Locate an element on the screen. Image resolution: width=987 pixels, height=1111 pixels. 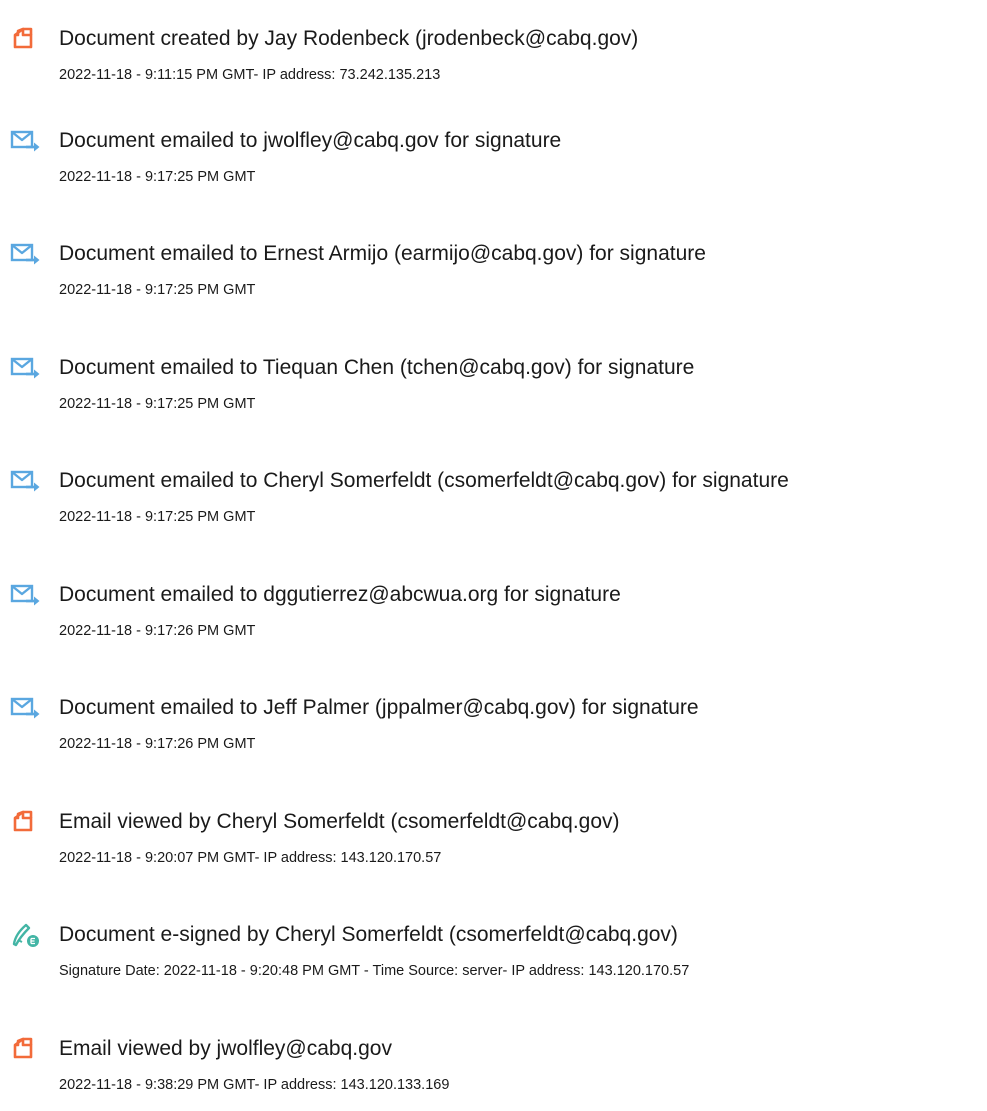
event-title: Email viewed by jwolfley@cabq.gov is located at coordinates (225, 1048).